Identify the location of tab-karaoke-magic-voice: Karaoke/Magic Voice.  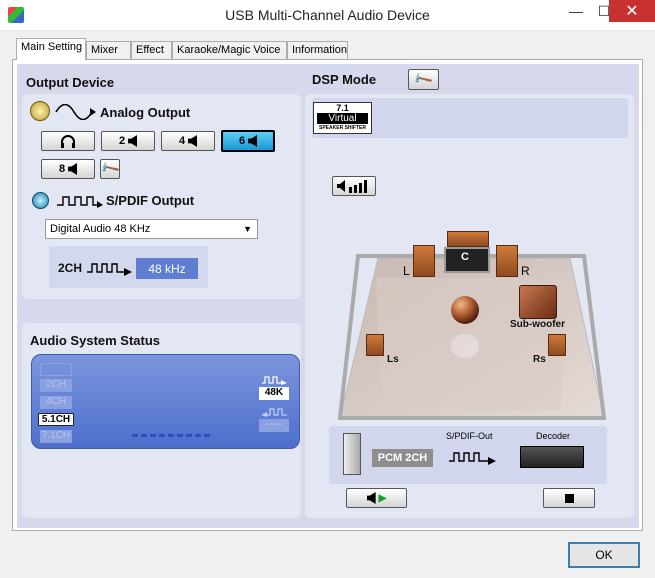
(229, 50).